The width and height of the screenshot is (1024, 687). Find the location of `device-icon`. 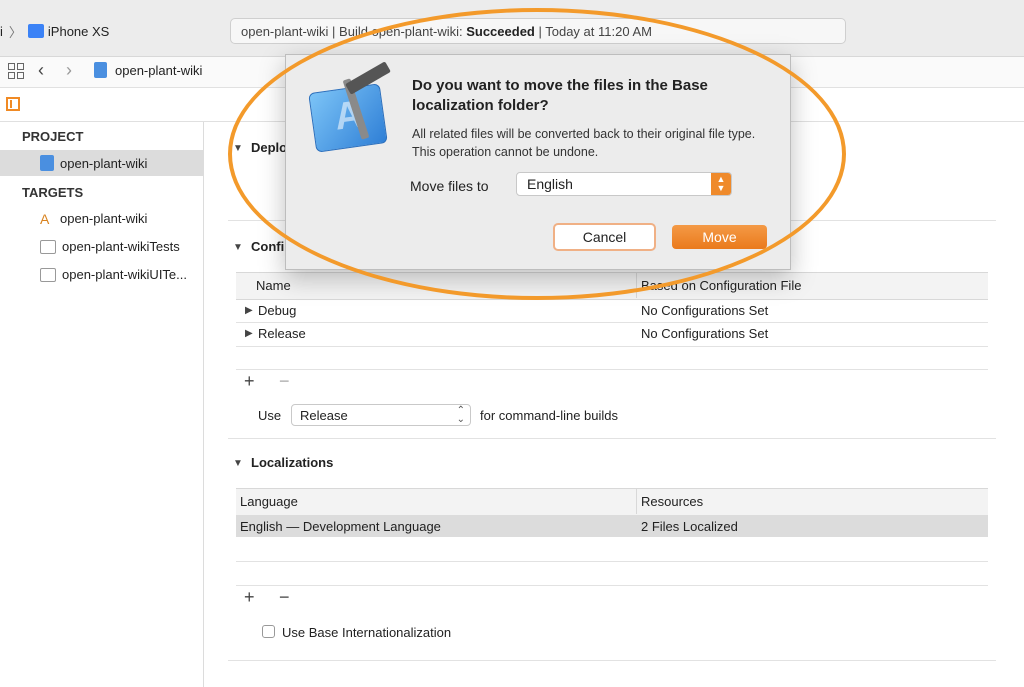

device-icon is located at coordinates (35, 31).